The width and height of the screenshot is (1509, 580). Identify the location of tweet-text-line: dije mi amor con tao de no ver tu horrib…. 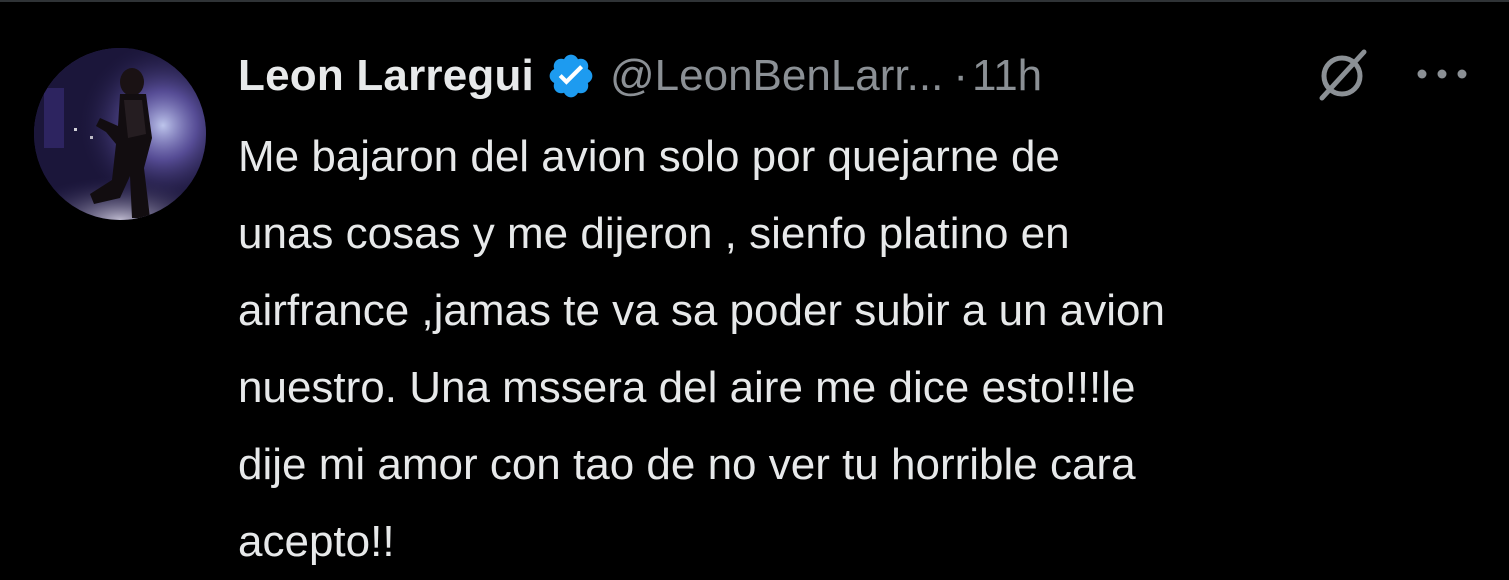
(687, 464).